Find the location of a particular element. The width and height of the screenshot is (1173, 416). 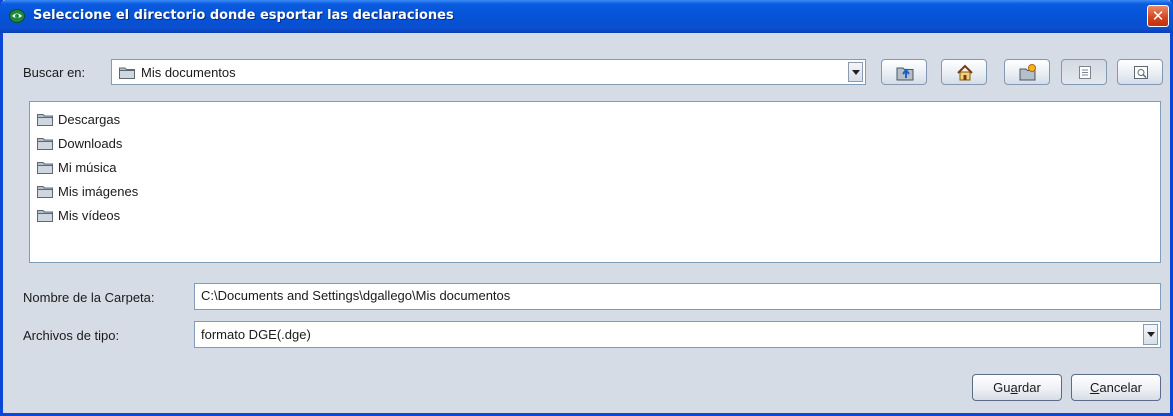

new-folder-button is located at coordinates (1027, 72).